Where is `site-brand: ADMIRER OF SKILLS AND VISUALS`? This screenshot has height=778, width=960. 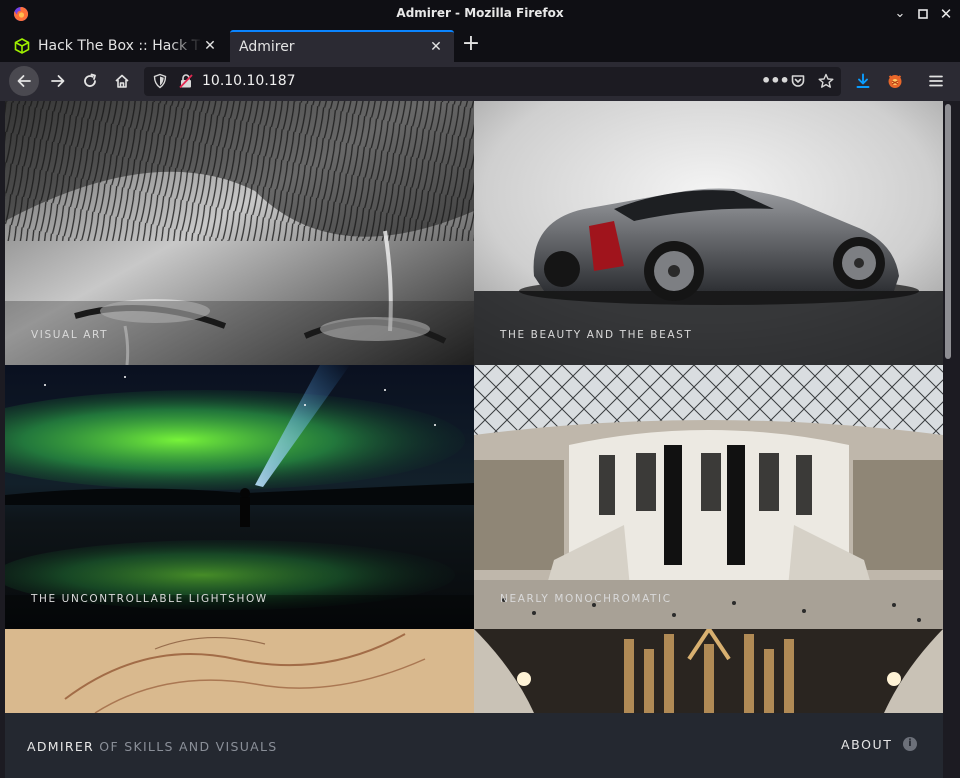
site-brand: ADMIRER OF SKILLS AND VISUALS is located at coordinates (152, 746).